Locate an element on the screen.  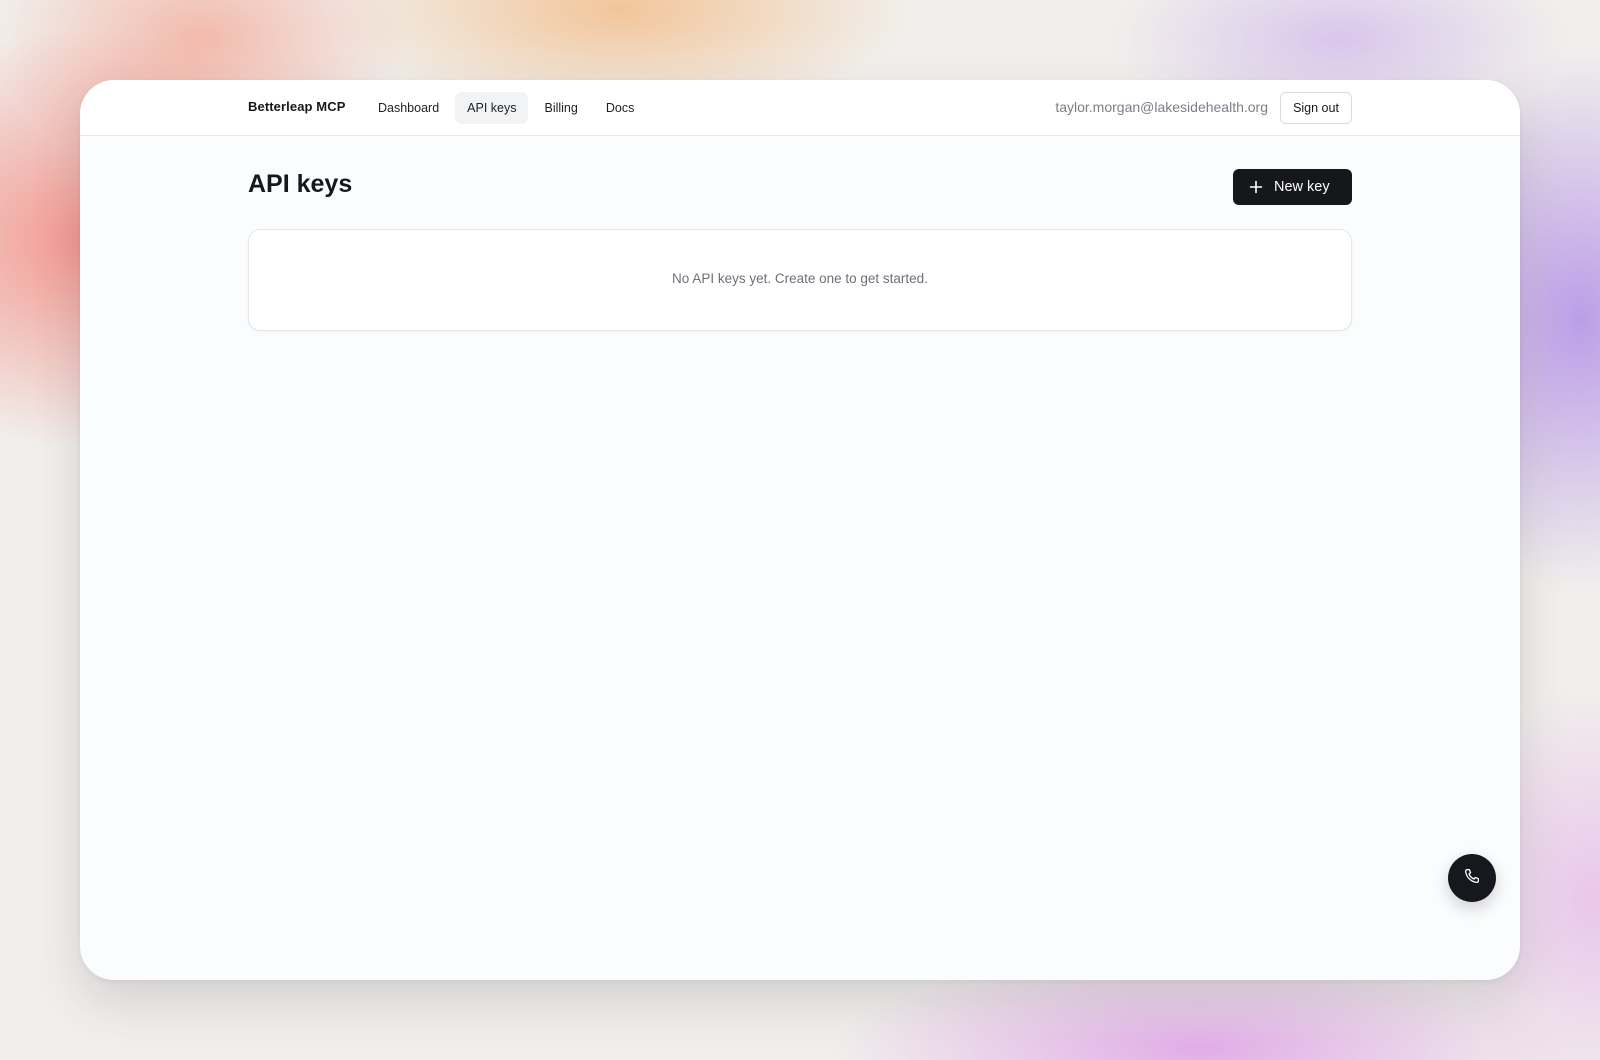
sign-out-button: Sign out is located at coordinates (1316, 108).